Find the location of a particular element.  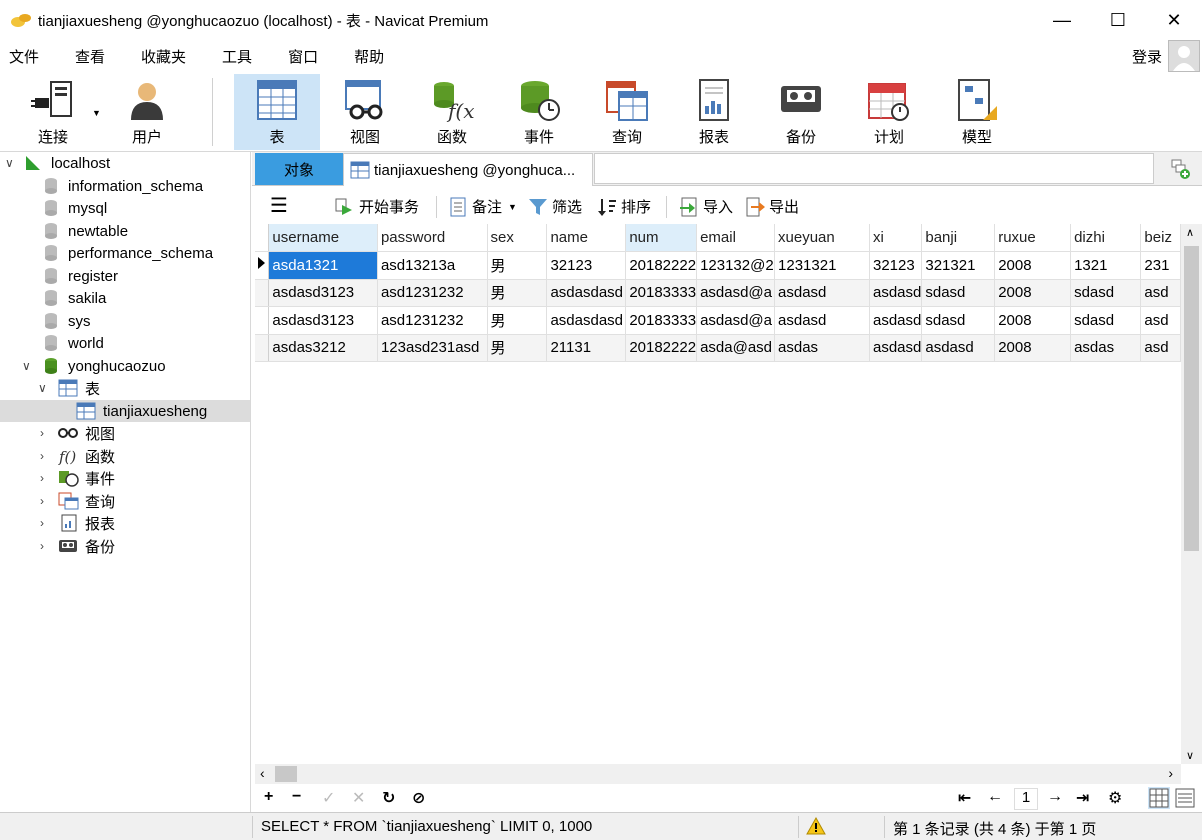

menu-file: 文件 is located at coordinates (24, 56).